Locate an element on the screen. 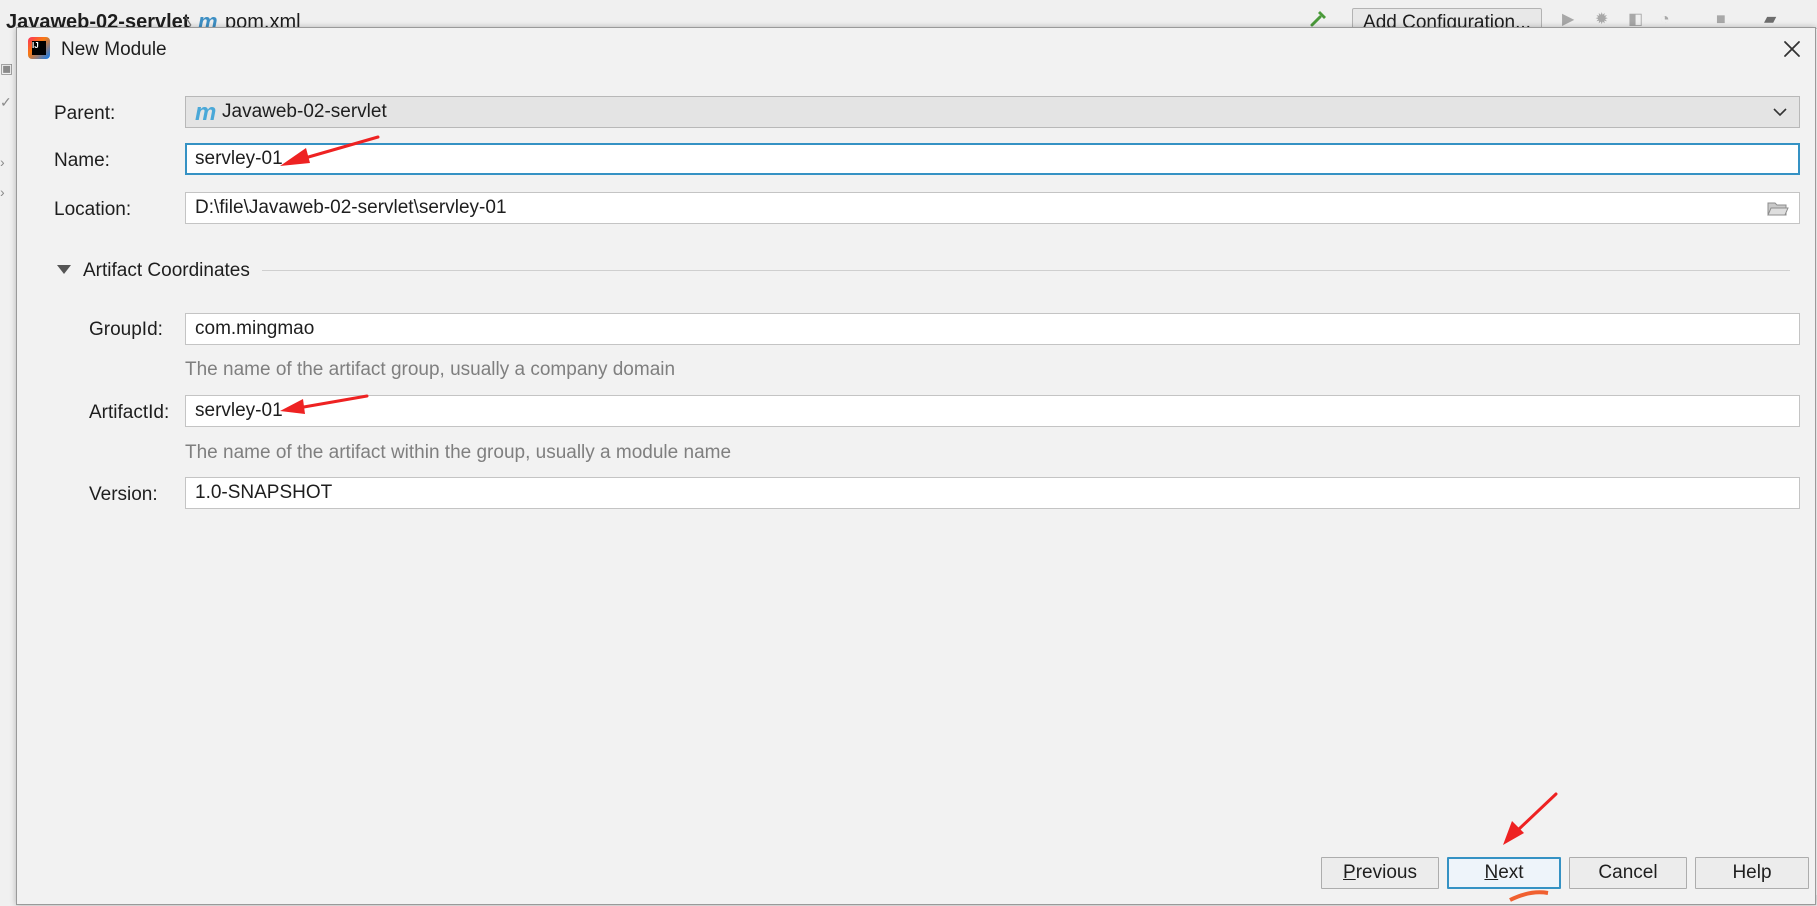  dialog-title: New Module is located at coordinates (114, 49).